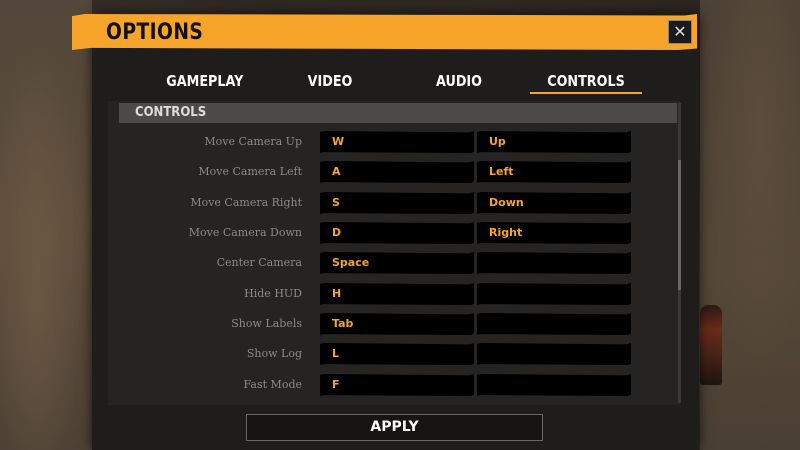 Image resolution: width=800 pixels, height=450 pixels. What do you see at coordinates (554, 142) in the screenshot?
I see `secondary-key-move-camera-up: Up` at bounding box center [554, 142].